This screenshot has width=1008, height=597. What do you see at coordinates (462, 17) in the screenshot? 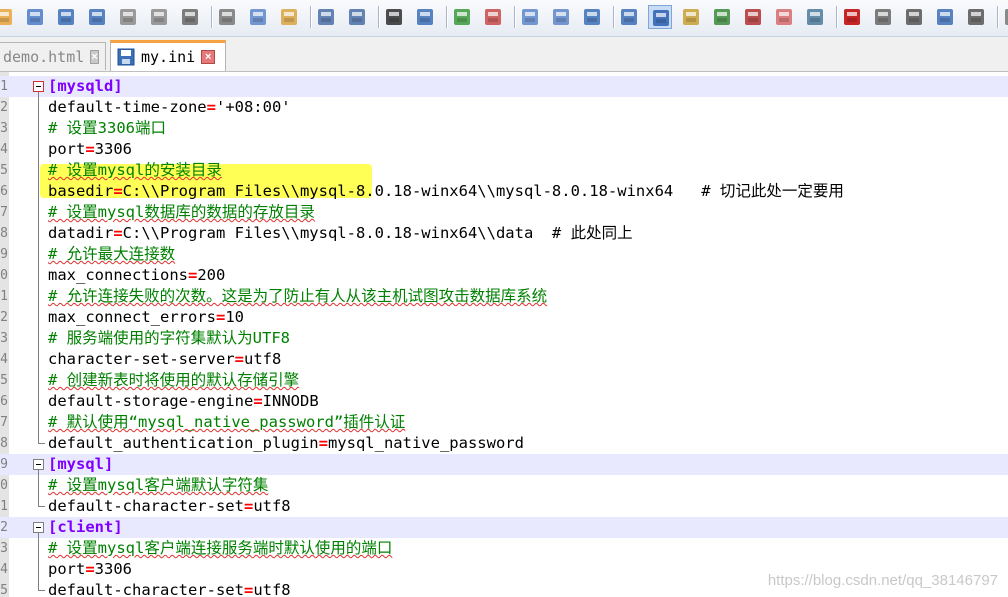
I see `zoom-in-icon` at bounding box center [462, 17].